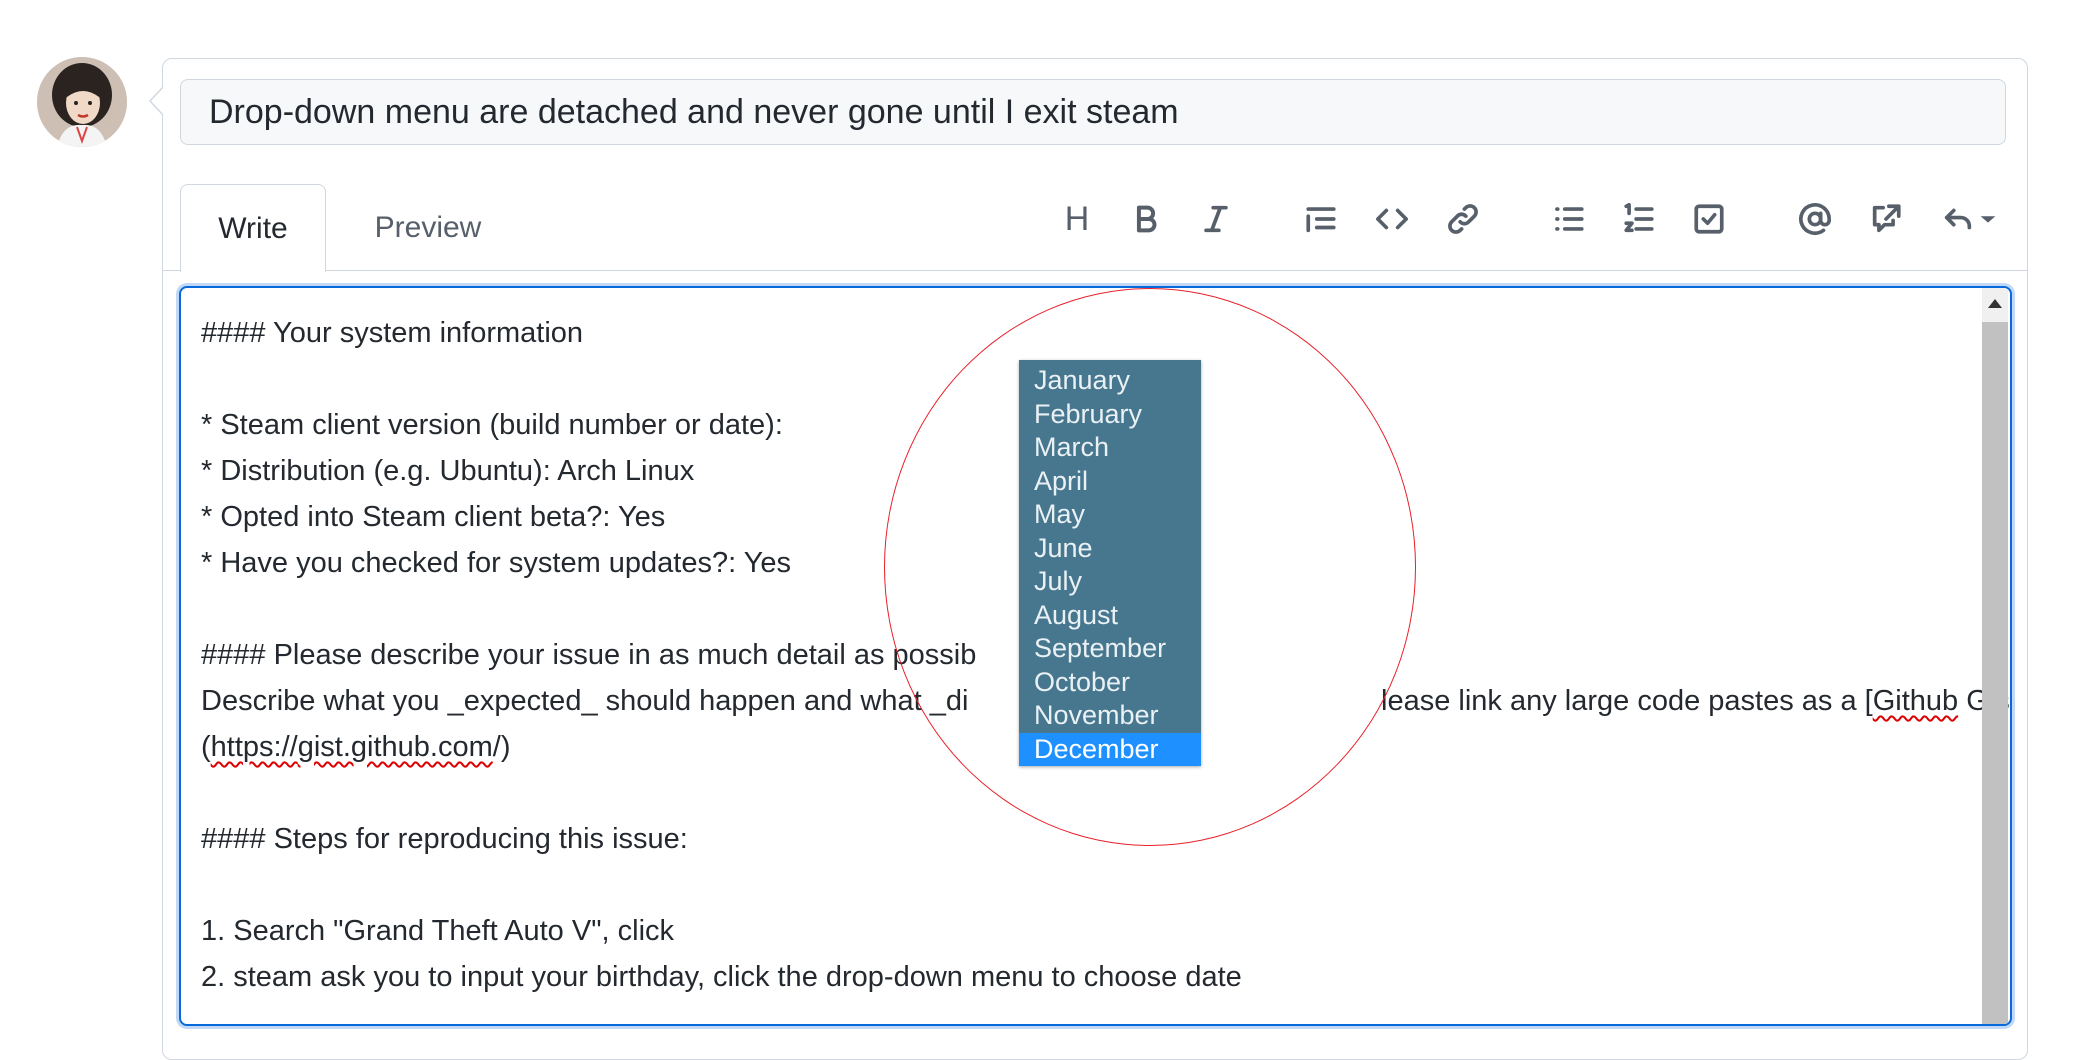 Image resolution: width=2085 pixels, height=1060 pixels. Describe the element at coordinates (1886, 219) in the screenshot. I see `reference-icon` at that location.